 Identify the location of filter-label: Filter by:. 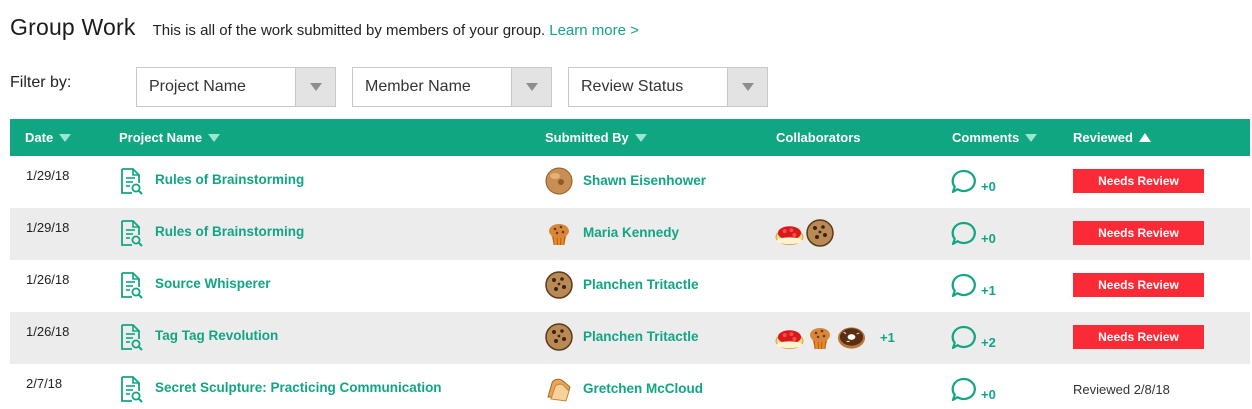
(41, 82).